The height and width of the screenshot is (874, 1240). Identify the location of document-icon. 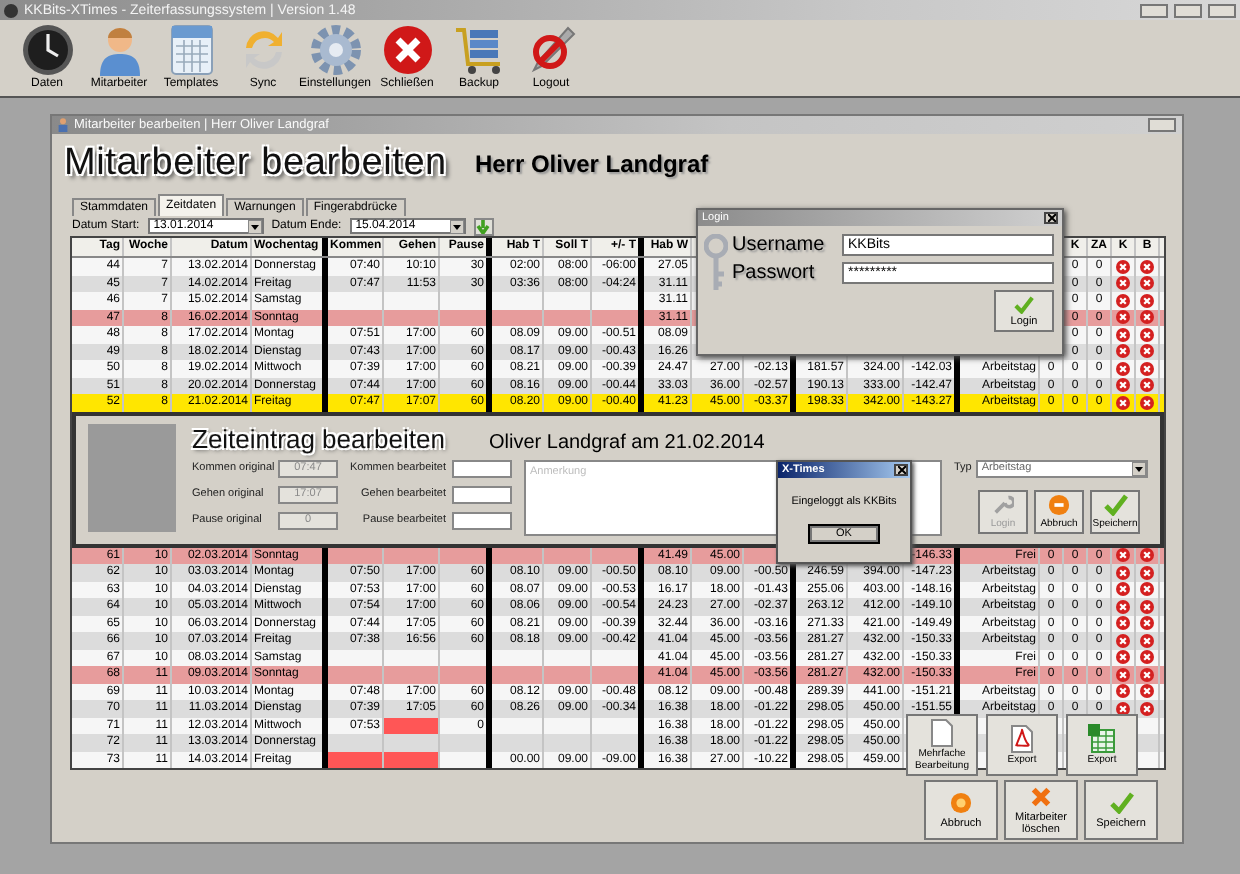
(942, 733).